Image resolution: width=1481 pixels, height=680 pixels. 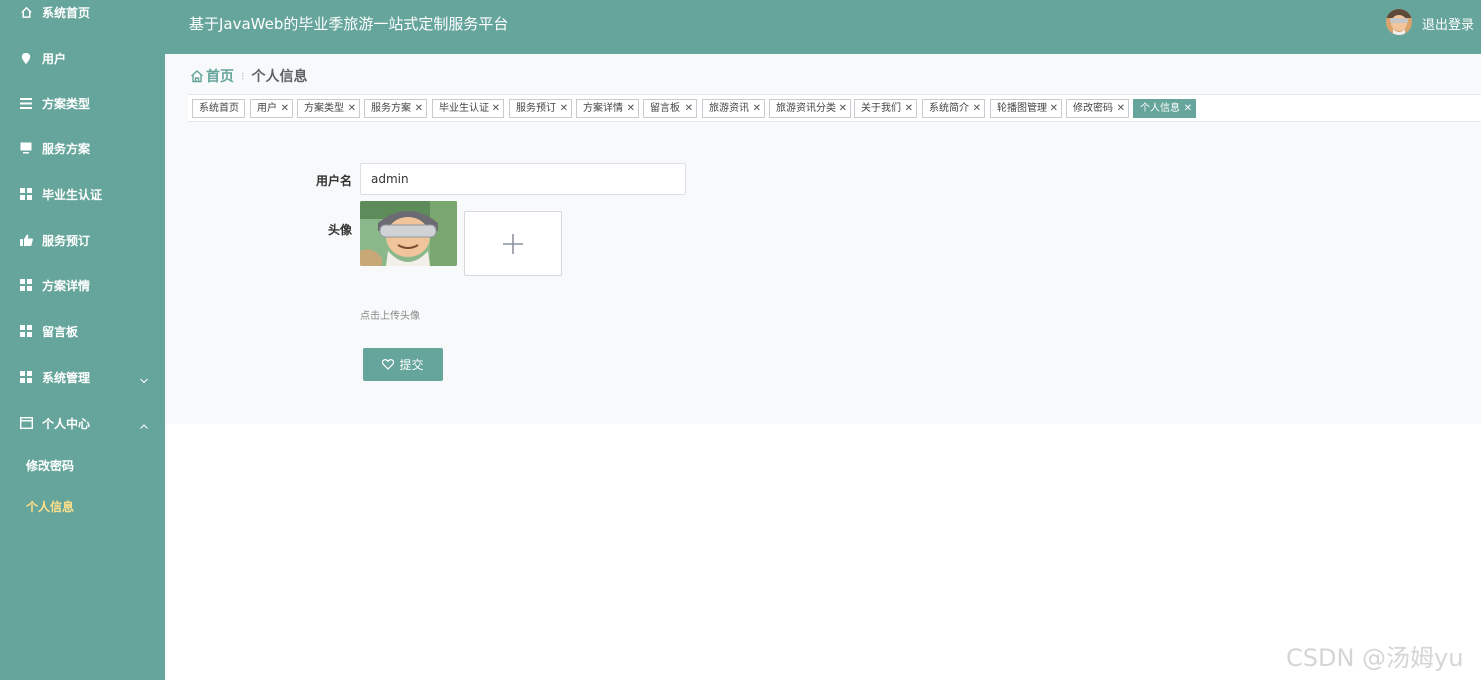 I want to click on tab-label: 方案详情, so click(x=603, y=108).